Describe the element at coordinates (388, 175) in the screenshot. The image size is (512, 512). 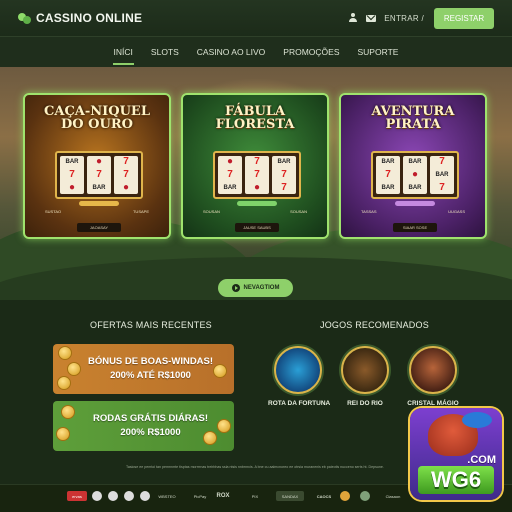
I see `reel: BAR 7 BAR` at that location.